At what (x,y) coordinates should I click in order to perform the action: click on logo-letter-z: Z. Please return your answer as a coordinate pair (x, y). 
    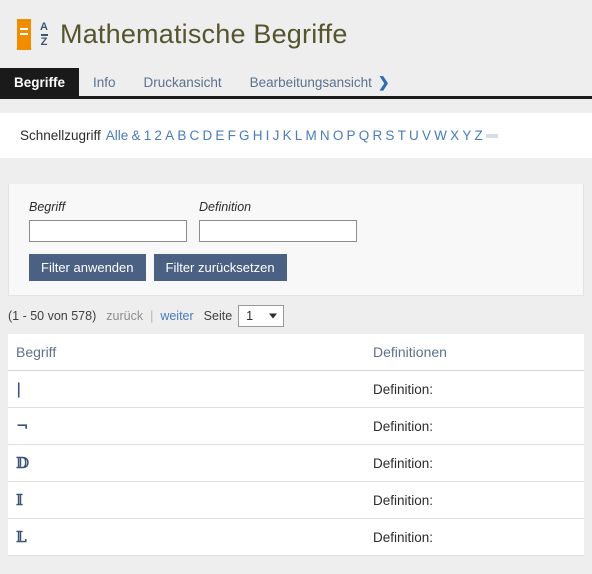
    Looking at the image, I should click on (44, 42).